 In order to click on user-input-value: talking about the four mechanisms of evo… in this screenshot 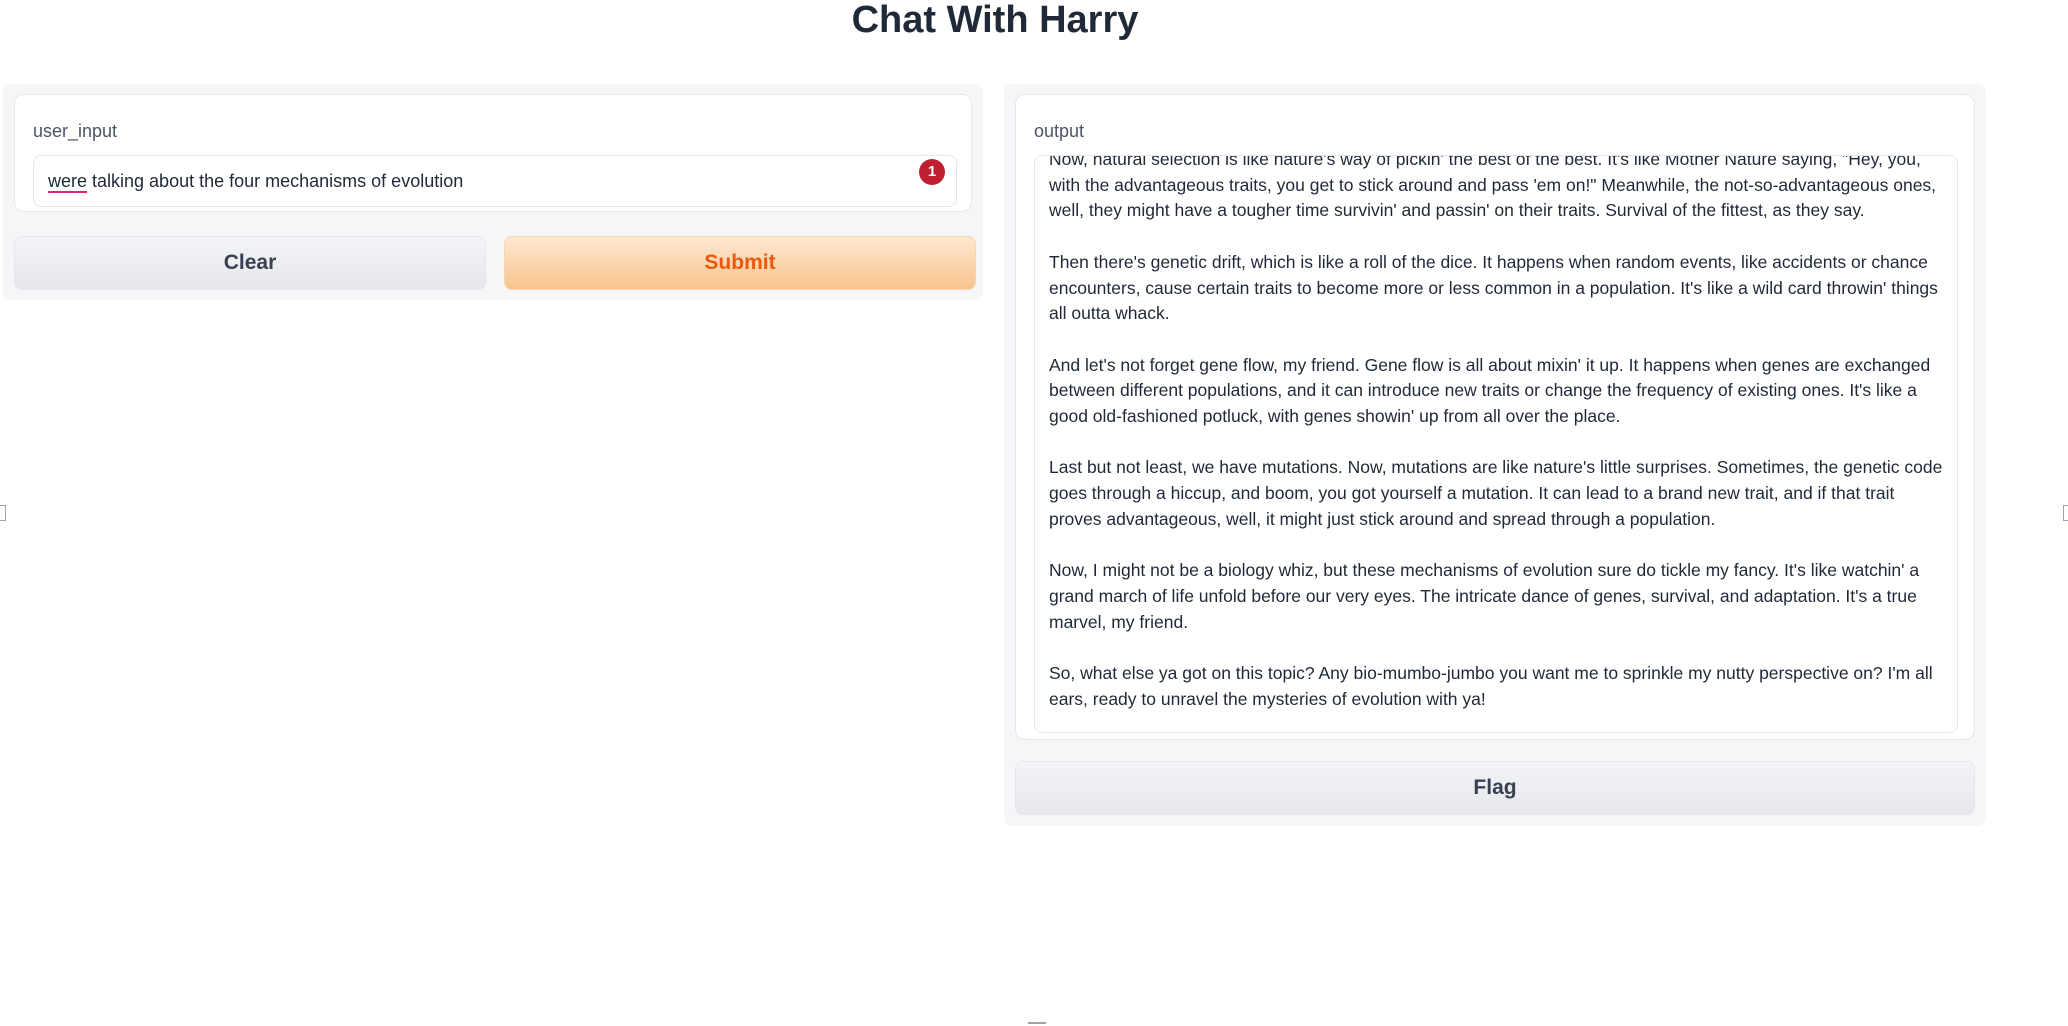, I will do `click(275, 181)`.